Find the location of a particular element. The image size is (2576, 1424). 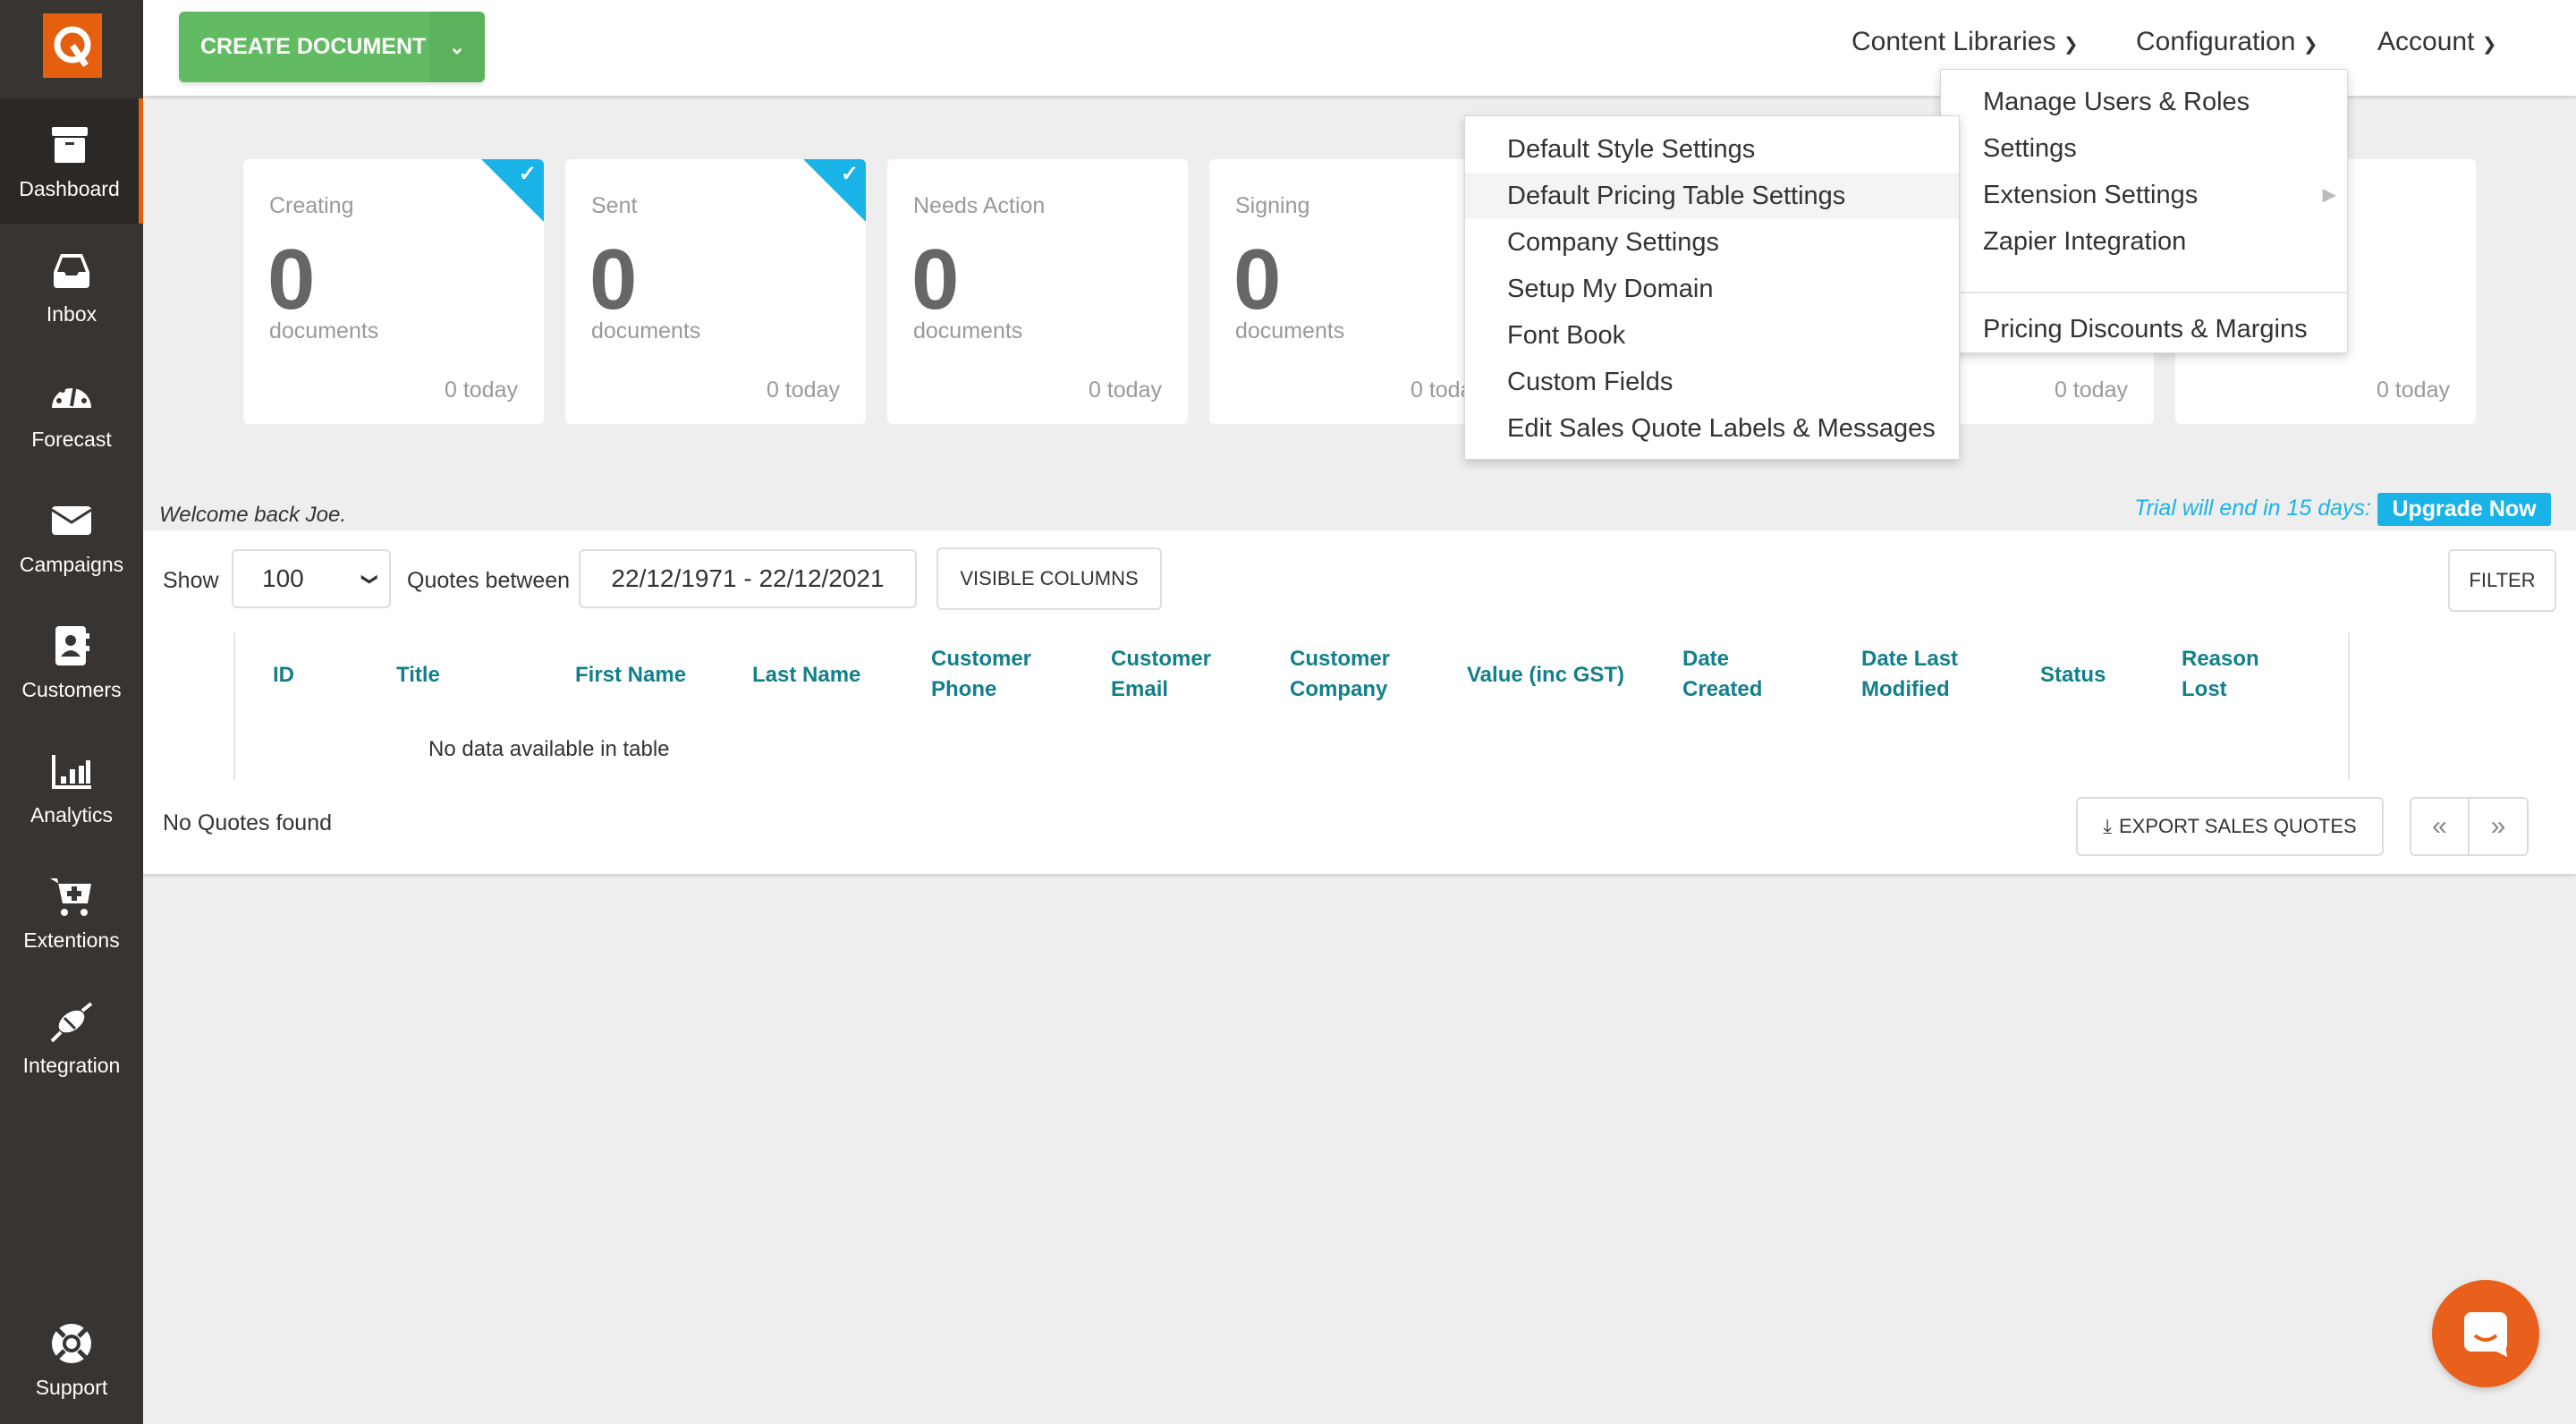

column-header-line: Title is located at coordinates (418, 675).